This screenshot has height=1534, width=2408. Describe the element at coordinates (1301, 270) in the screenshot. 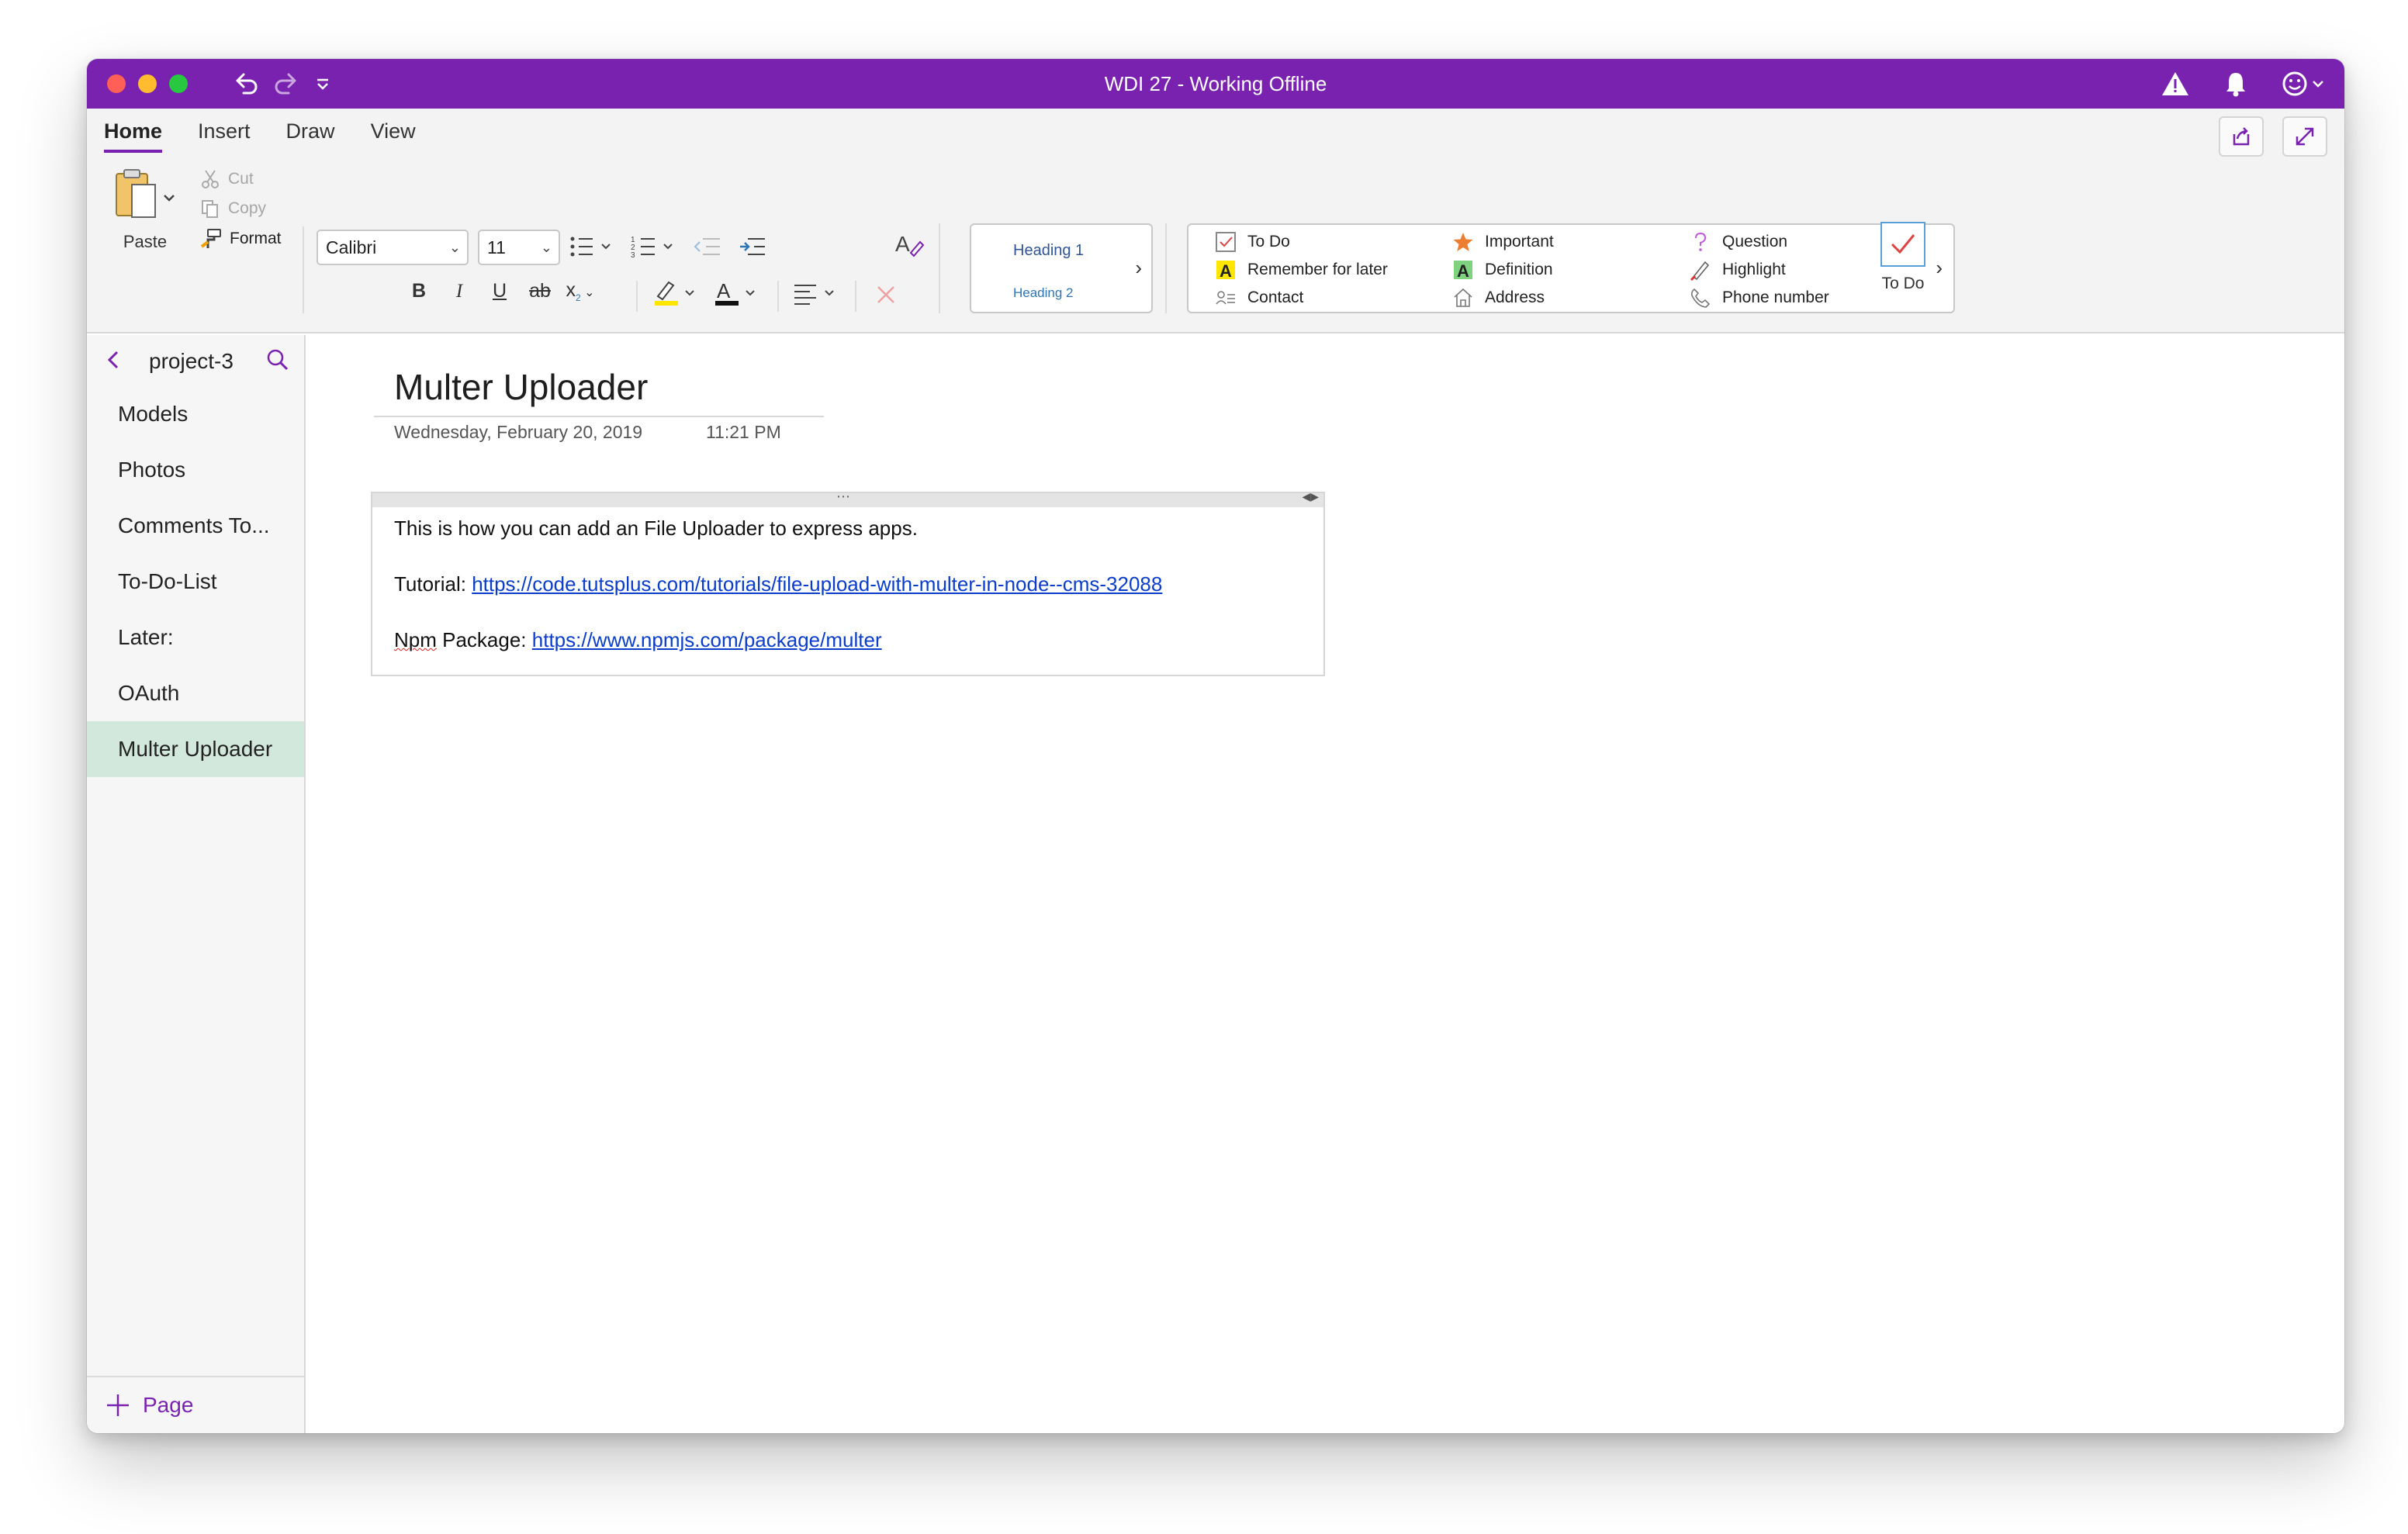

I see `tag-remember: A Remember for later` at that location.